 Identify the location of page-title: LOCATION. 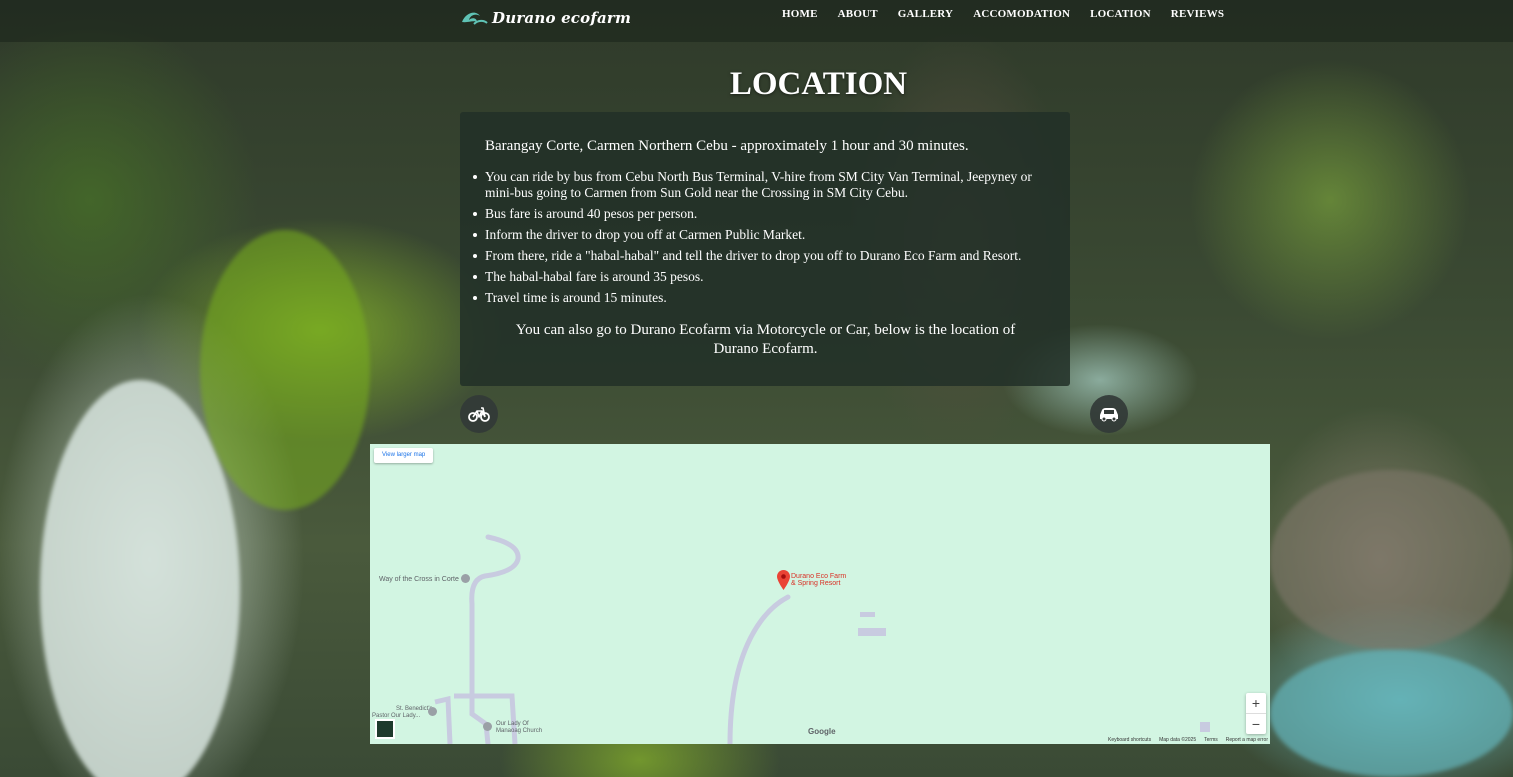
(818, 84).